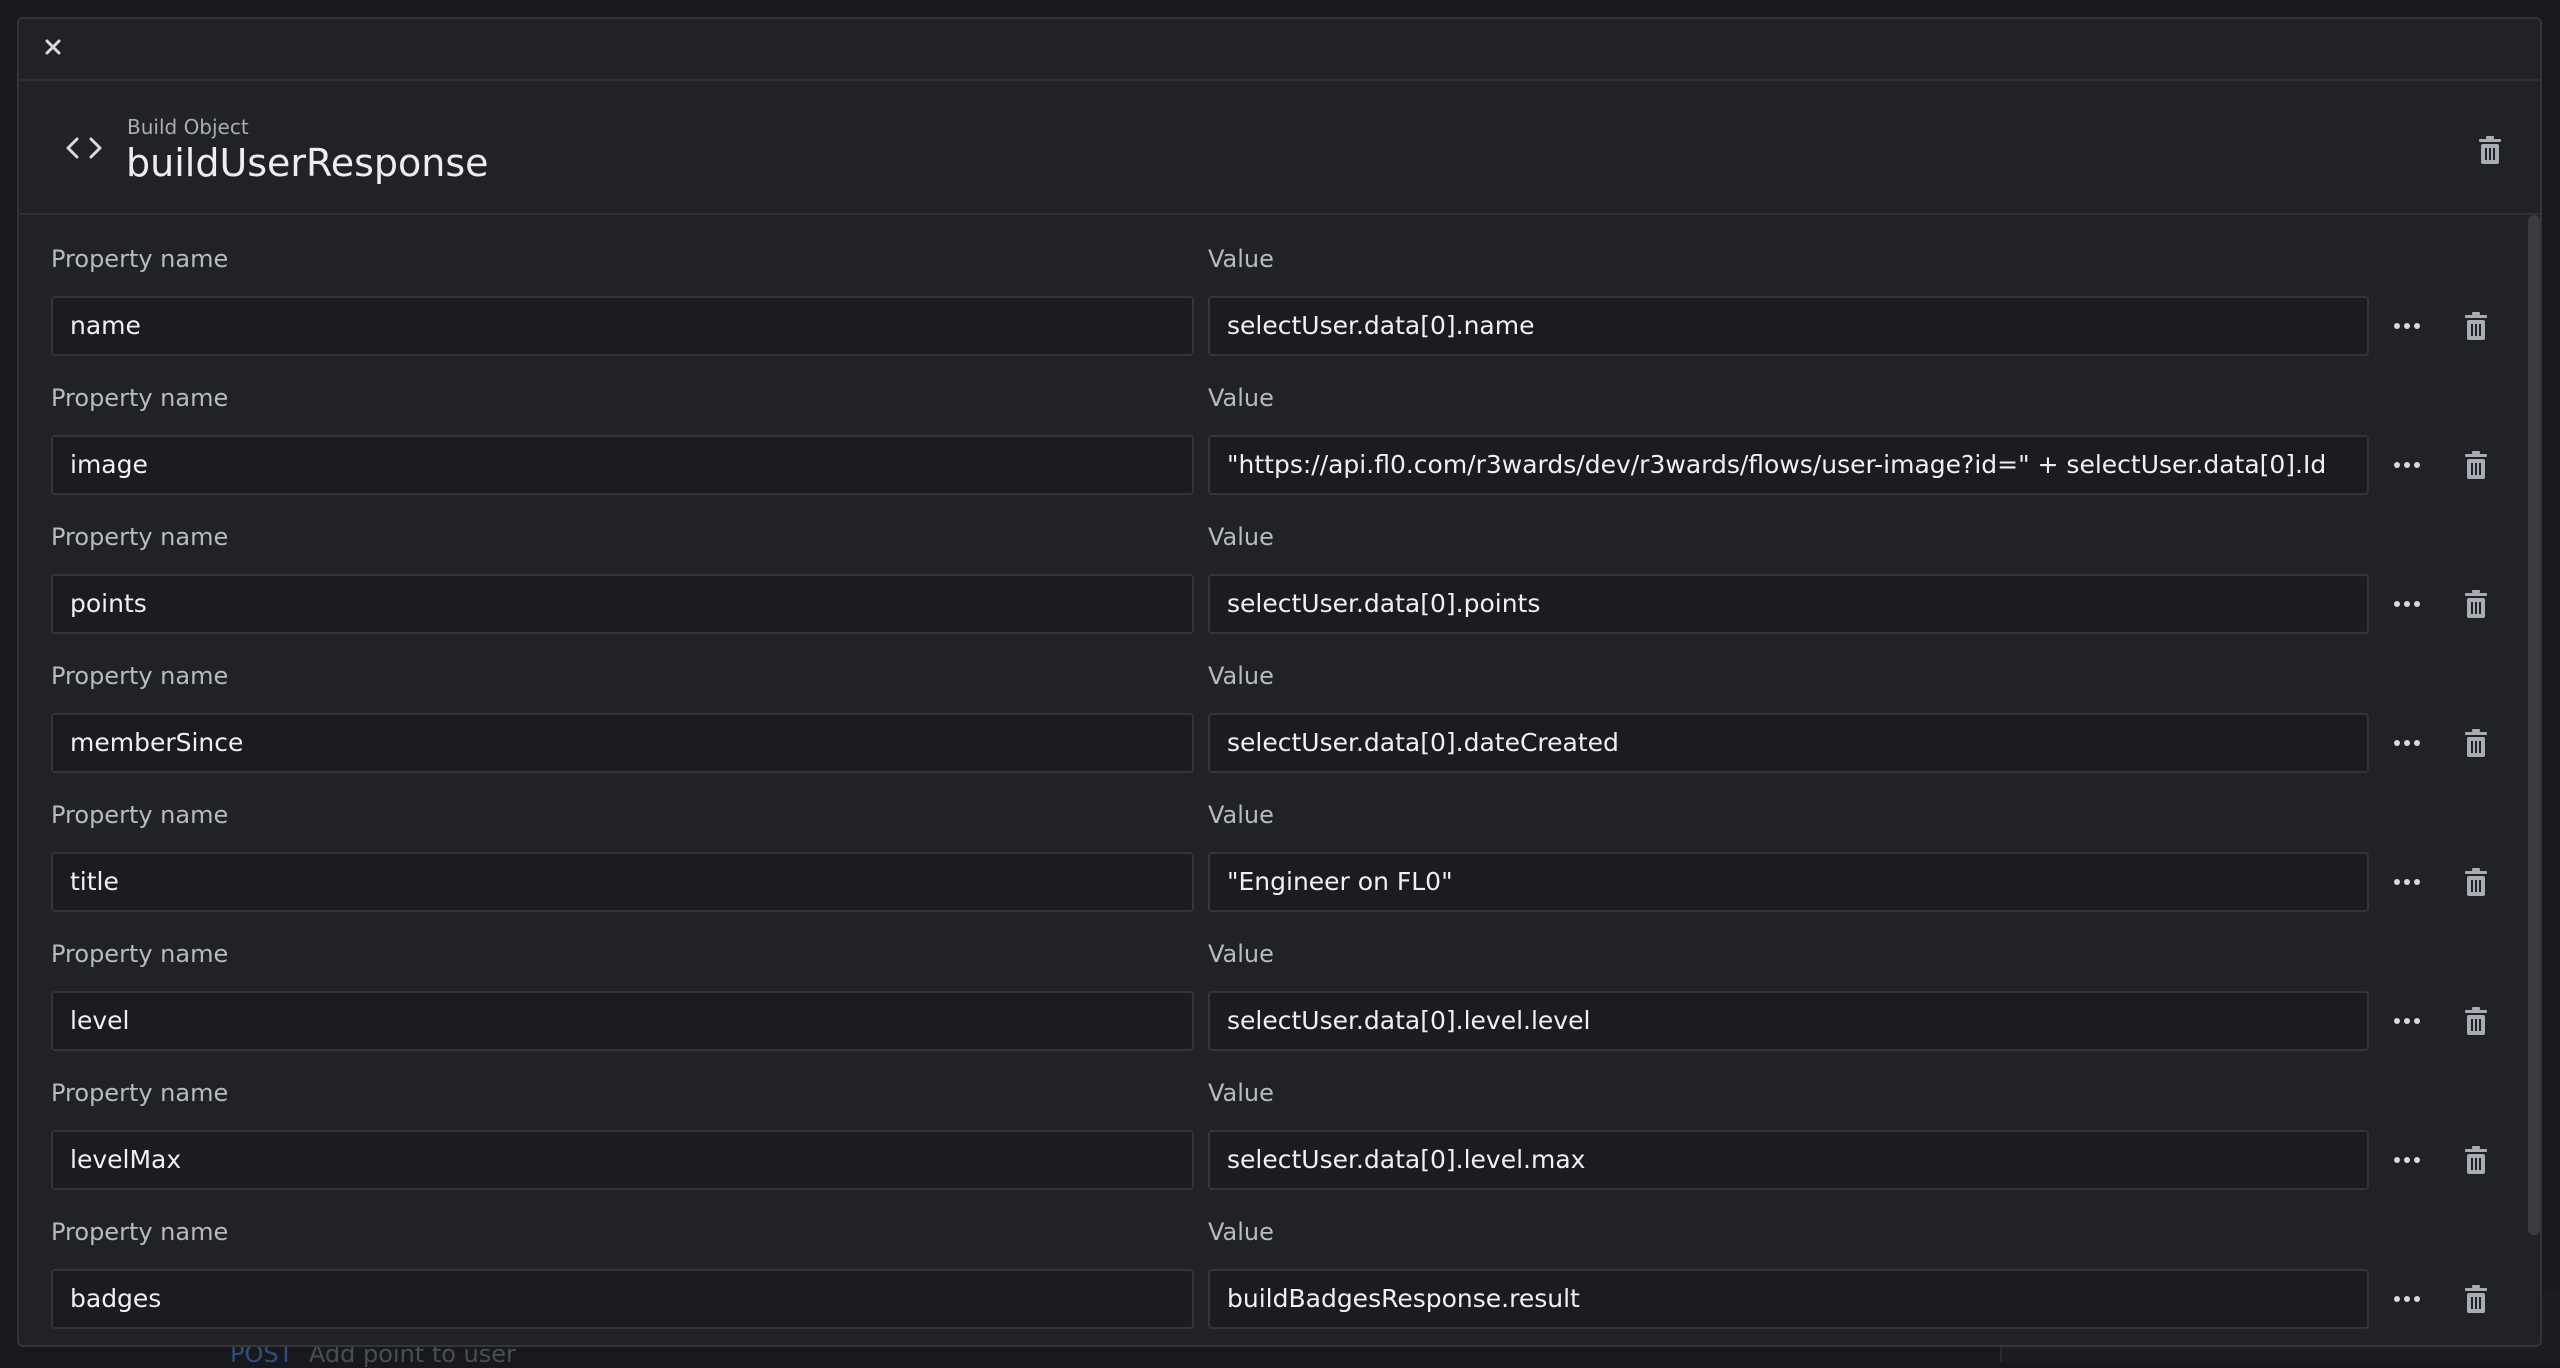 Image resolution: width=2560 pixels, height=1368 pixels. What do you see at coordinates (1788, 326) in the screenshot?
I see `property-value-input: selectUser.data[0].name` at bounding box center [1788, 326].